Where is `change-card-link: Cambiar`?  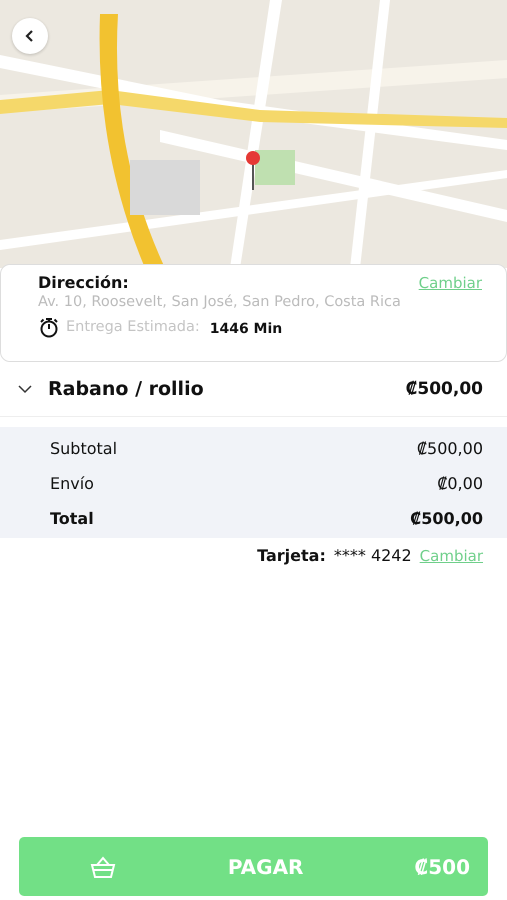 change-card-link: Cambiar is located at coordinates (451, 556).